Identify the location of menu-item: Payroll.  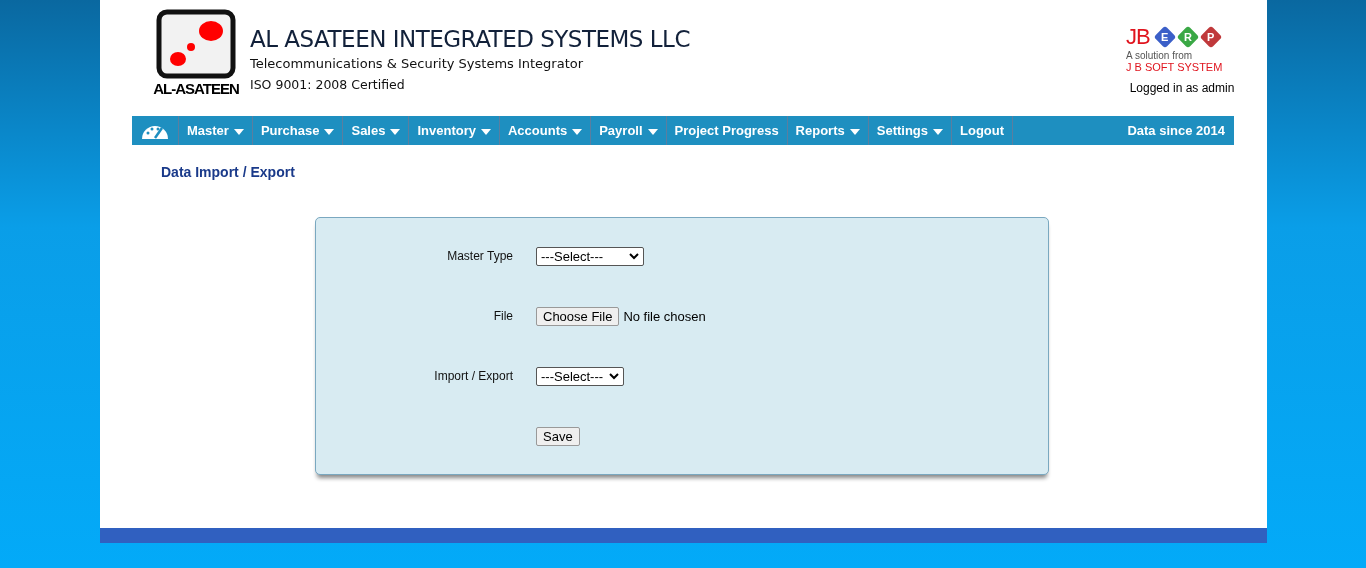
(629, 130).